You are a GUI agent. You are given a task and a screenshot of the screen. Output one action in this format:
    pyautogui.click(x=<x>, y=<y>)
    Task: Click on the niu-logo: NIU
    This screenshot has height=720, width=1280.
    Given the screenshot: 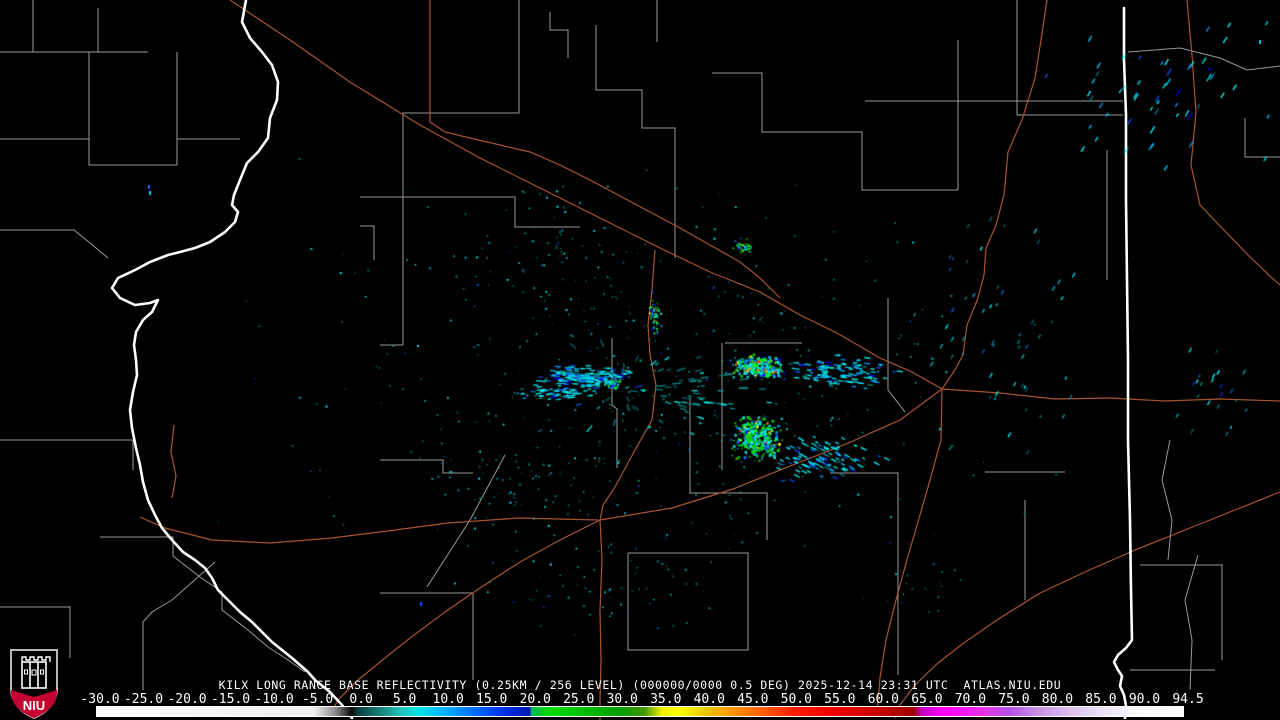 What is the action you would take?
    pyautogui.click(x=34, y=684)
    